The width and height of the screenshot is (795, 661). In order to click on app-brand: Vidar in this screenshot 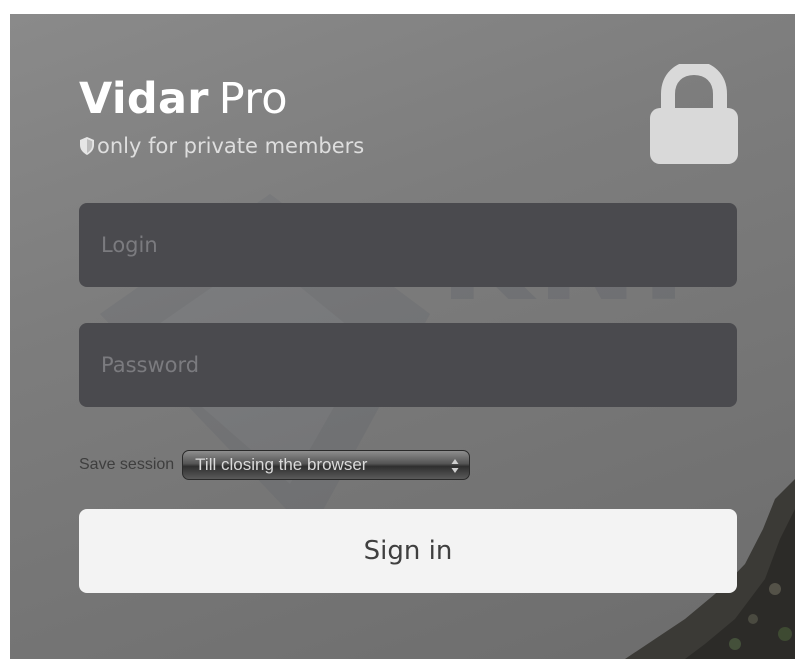, I will do `click(144, 99)`.